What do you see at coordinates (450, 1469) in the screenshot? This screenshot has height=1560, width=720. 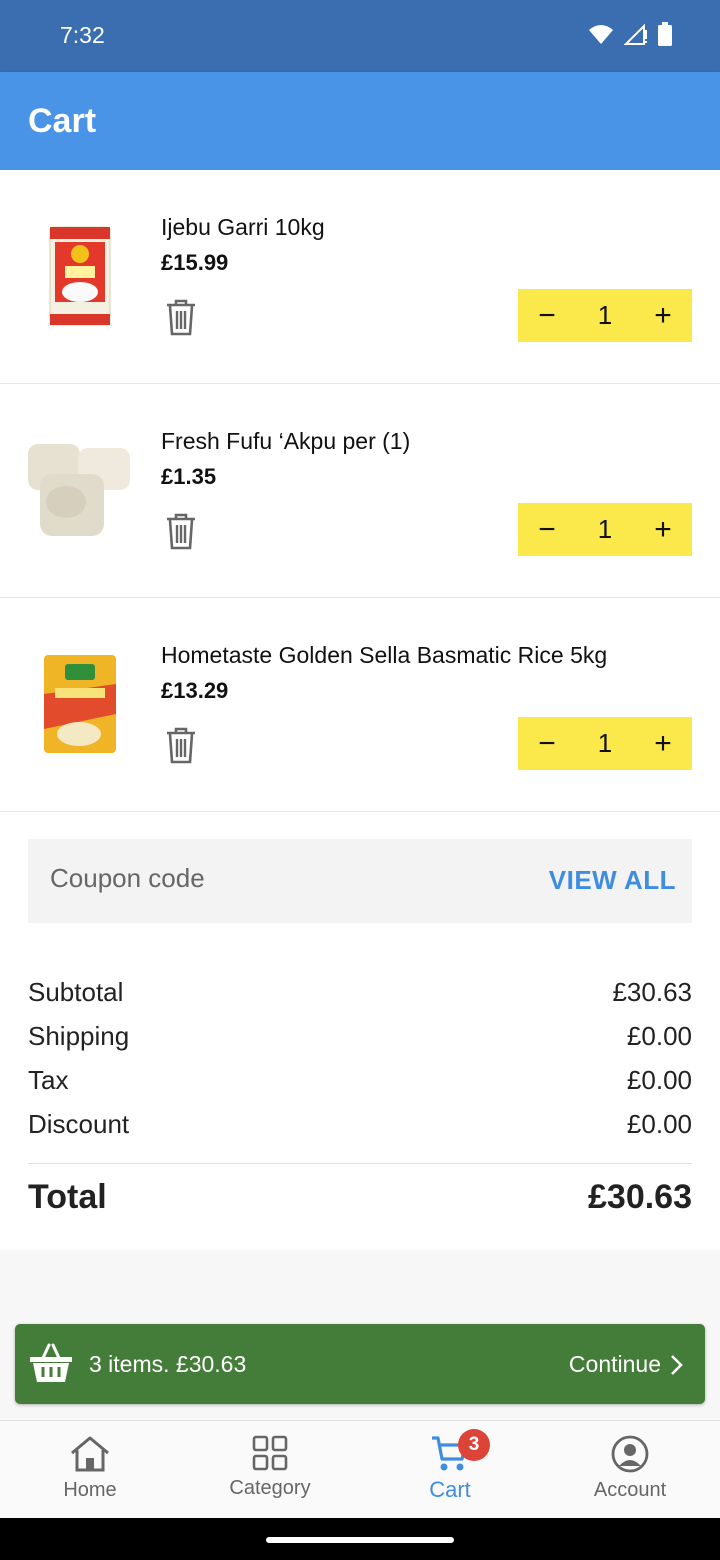 I see `nav-cart: 3 Cart` at bounding box center [450, 1469].